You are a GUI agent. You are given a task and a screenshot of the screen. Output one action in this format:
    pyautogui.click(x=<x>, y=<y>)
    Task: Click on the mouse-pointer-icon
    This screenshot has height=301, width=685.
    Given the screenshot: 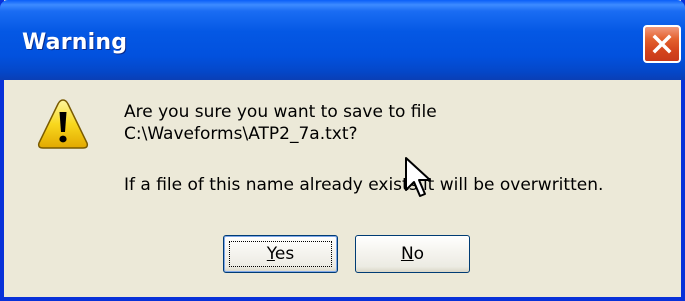 What is the action you would take?
    pyautogui.click(x=421, y=179)
    